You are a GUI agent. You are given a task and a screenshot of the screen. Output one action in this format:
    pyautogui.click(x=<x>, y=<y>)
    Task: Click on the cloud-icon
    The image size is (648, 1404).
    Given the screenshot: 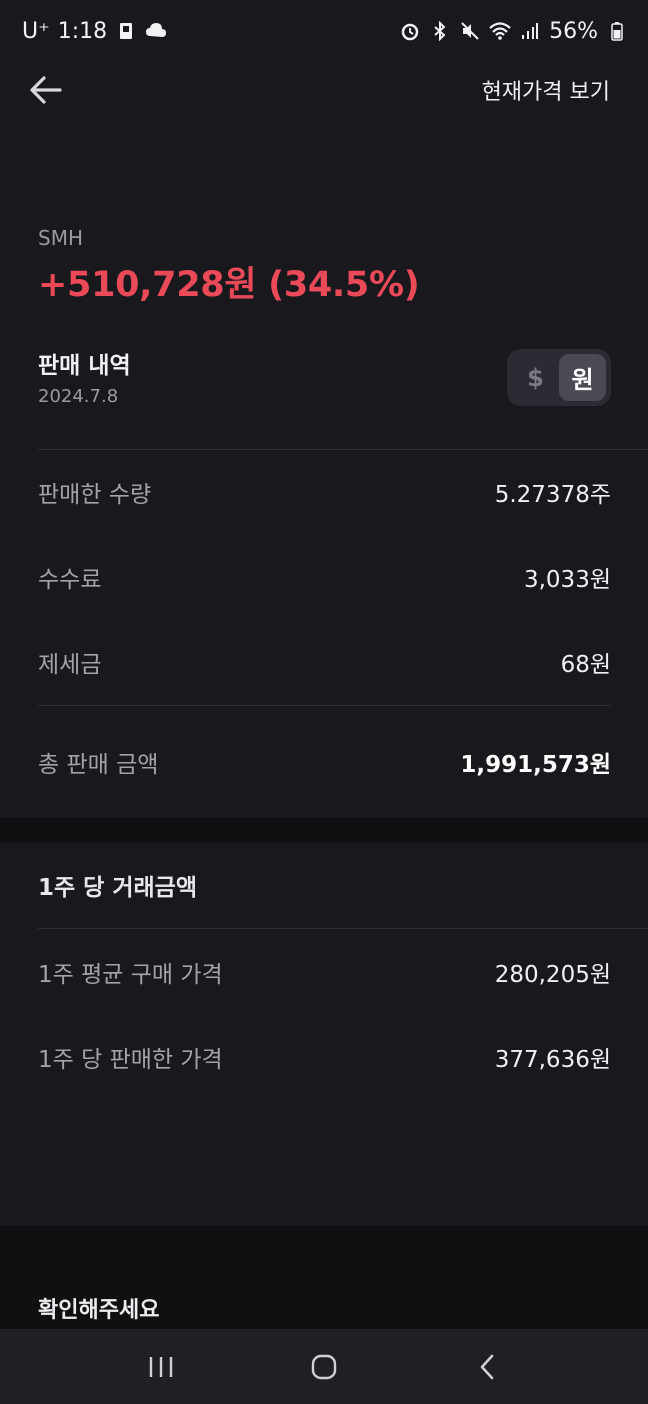 What is the action you would take?
    pyautogui.click(x=156, y=31)
    